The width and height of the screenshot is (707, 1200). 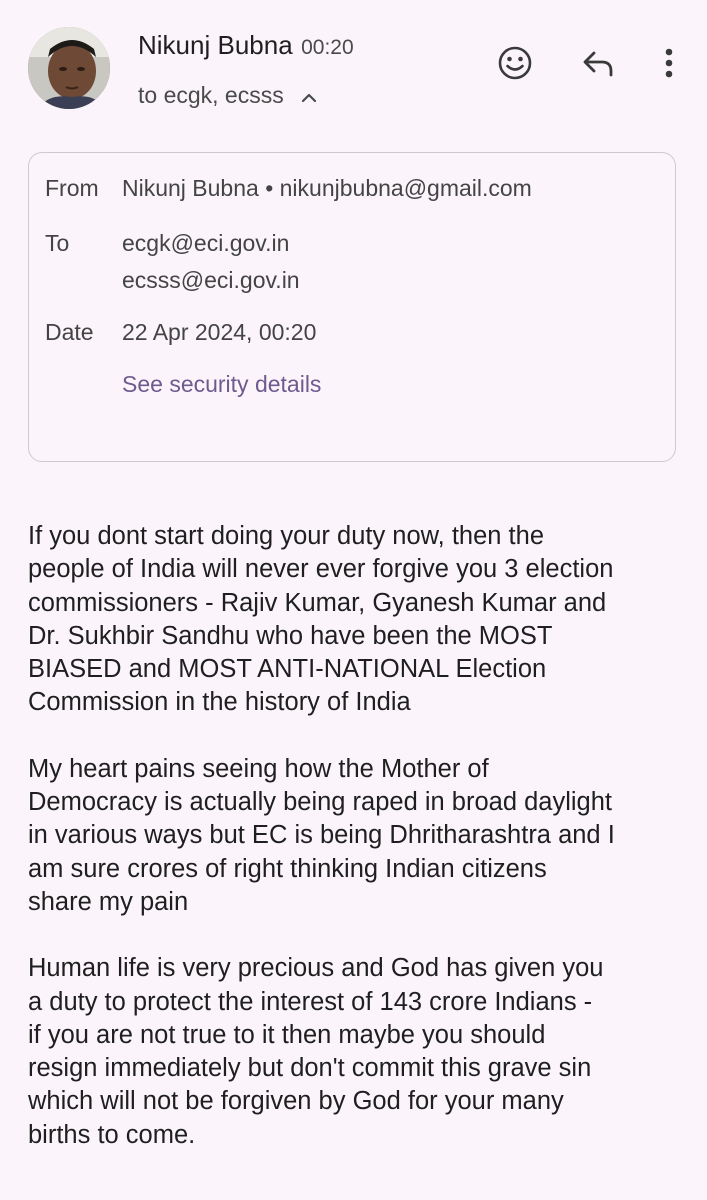 I want to click on date-label: Date, so click(x=69, y=332).